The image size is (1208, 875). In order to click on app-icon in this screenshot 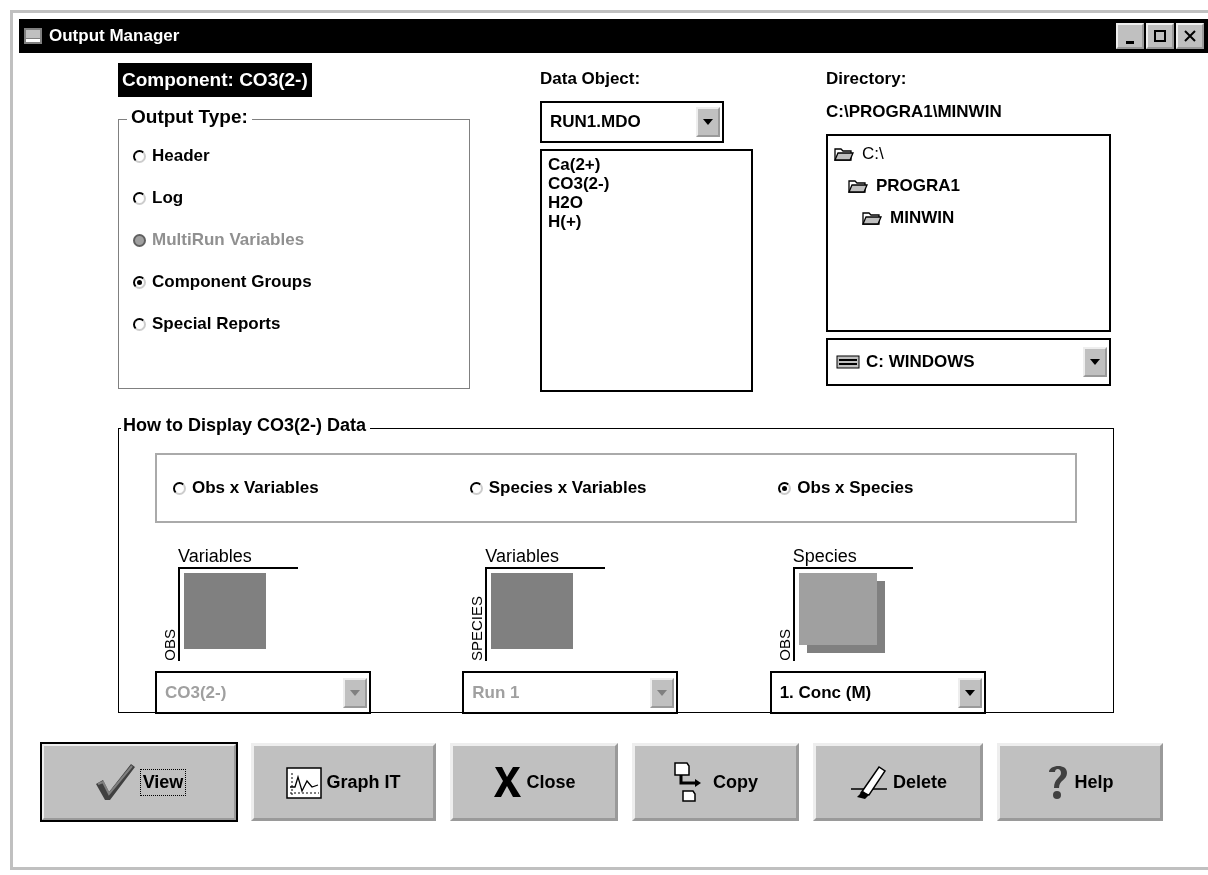, I will do `click(33, 36)`.